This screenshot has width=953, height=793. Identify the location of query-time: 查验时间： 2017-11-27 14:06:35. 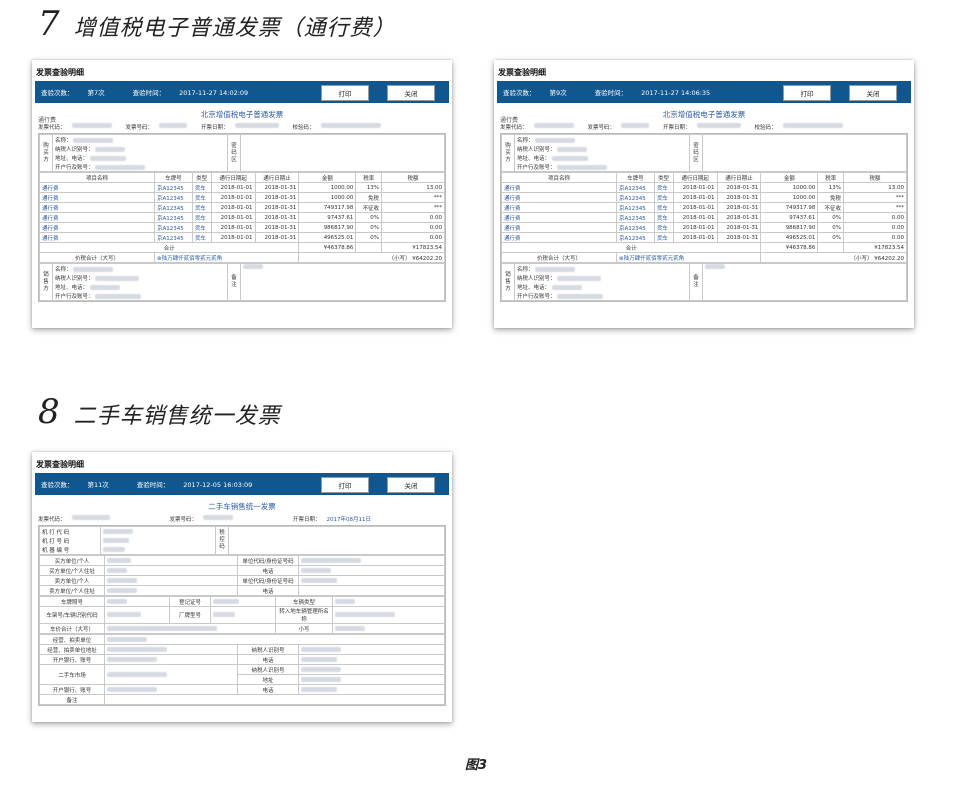
(652, 93).